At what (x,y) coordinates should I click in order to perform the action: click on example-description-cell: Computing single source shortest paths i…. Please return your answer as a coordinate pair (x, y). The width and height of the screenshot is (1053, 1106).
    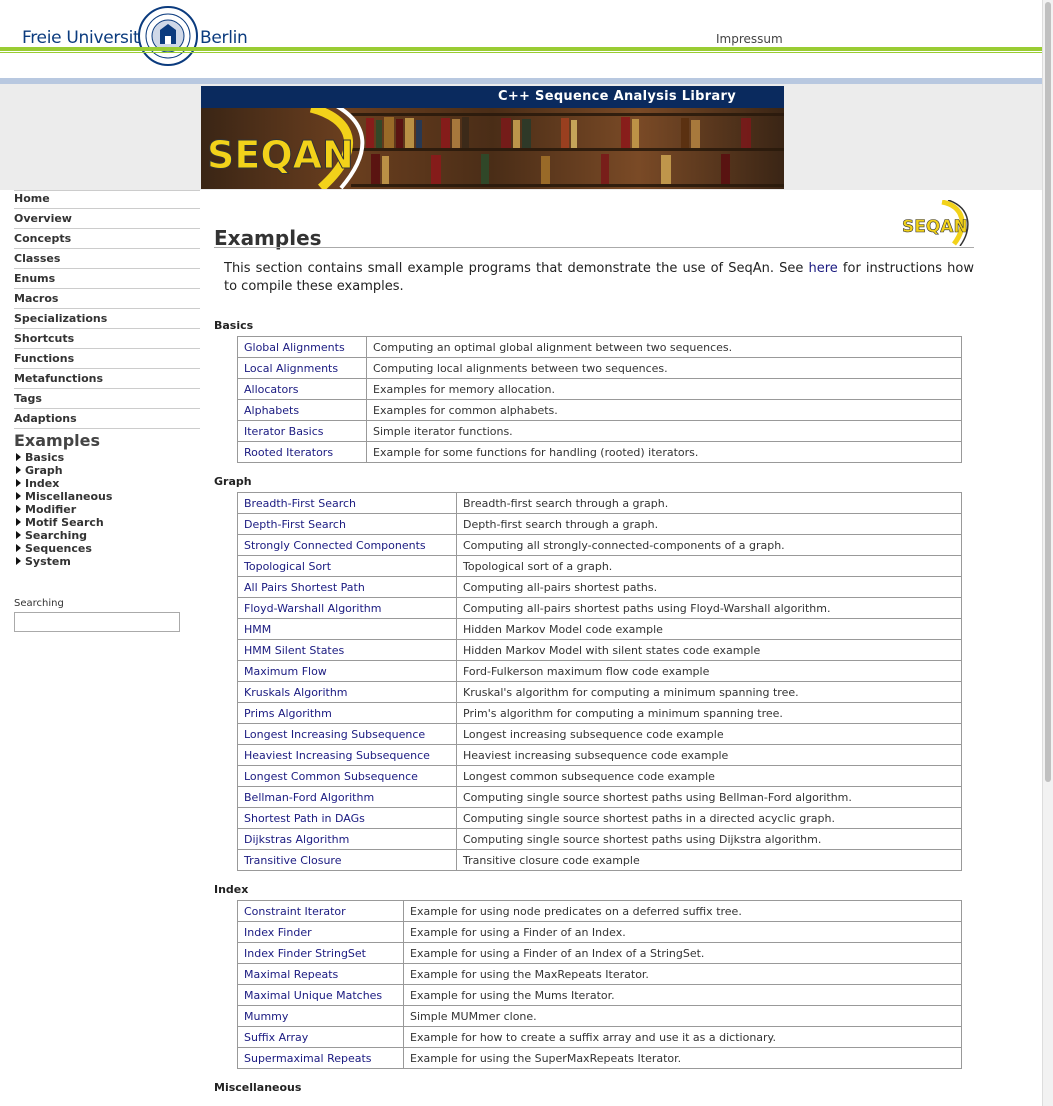
    Looking at the image, I should click on (709, 818).